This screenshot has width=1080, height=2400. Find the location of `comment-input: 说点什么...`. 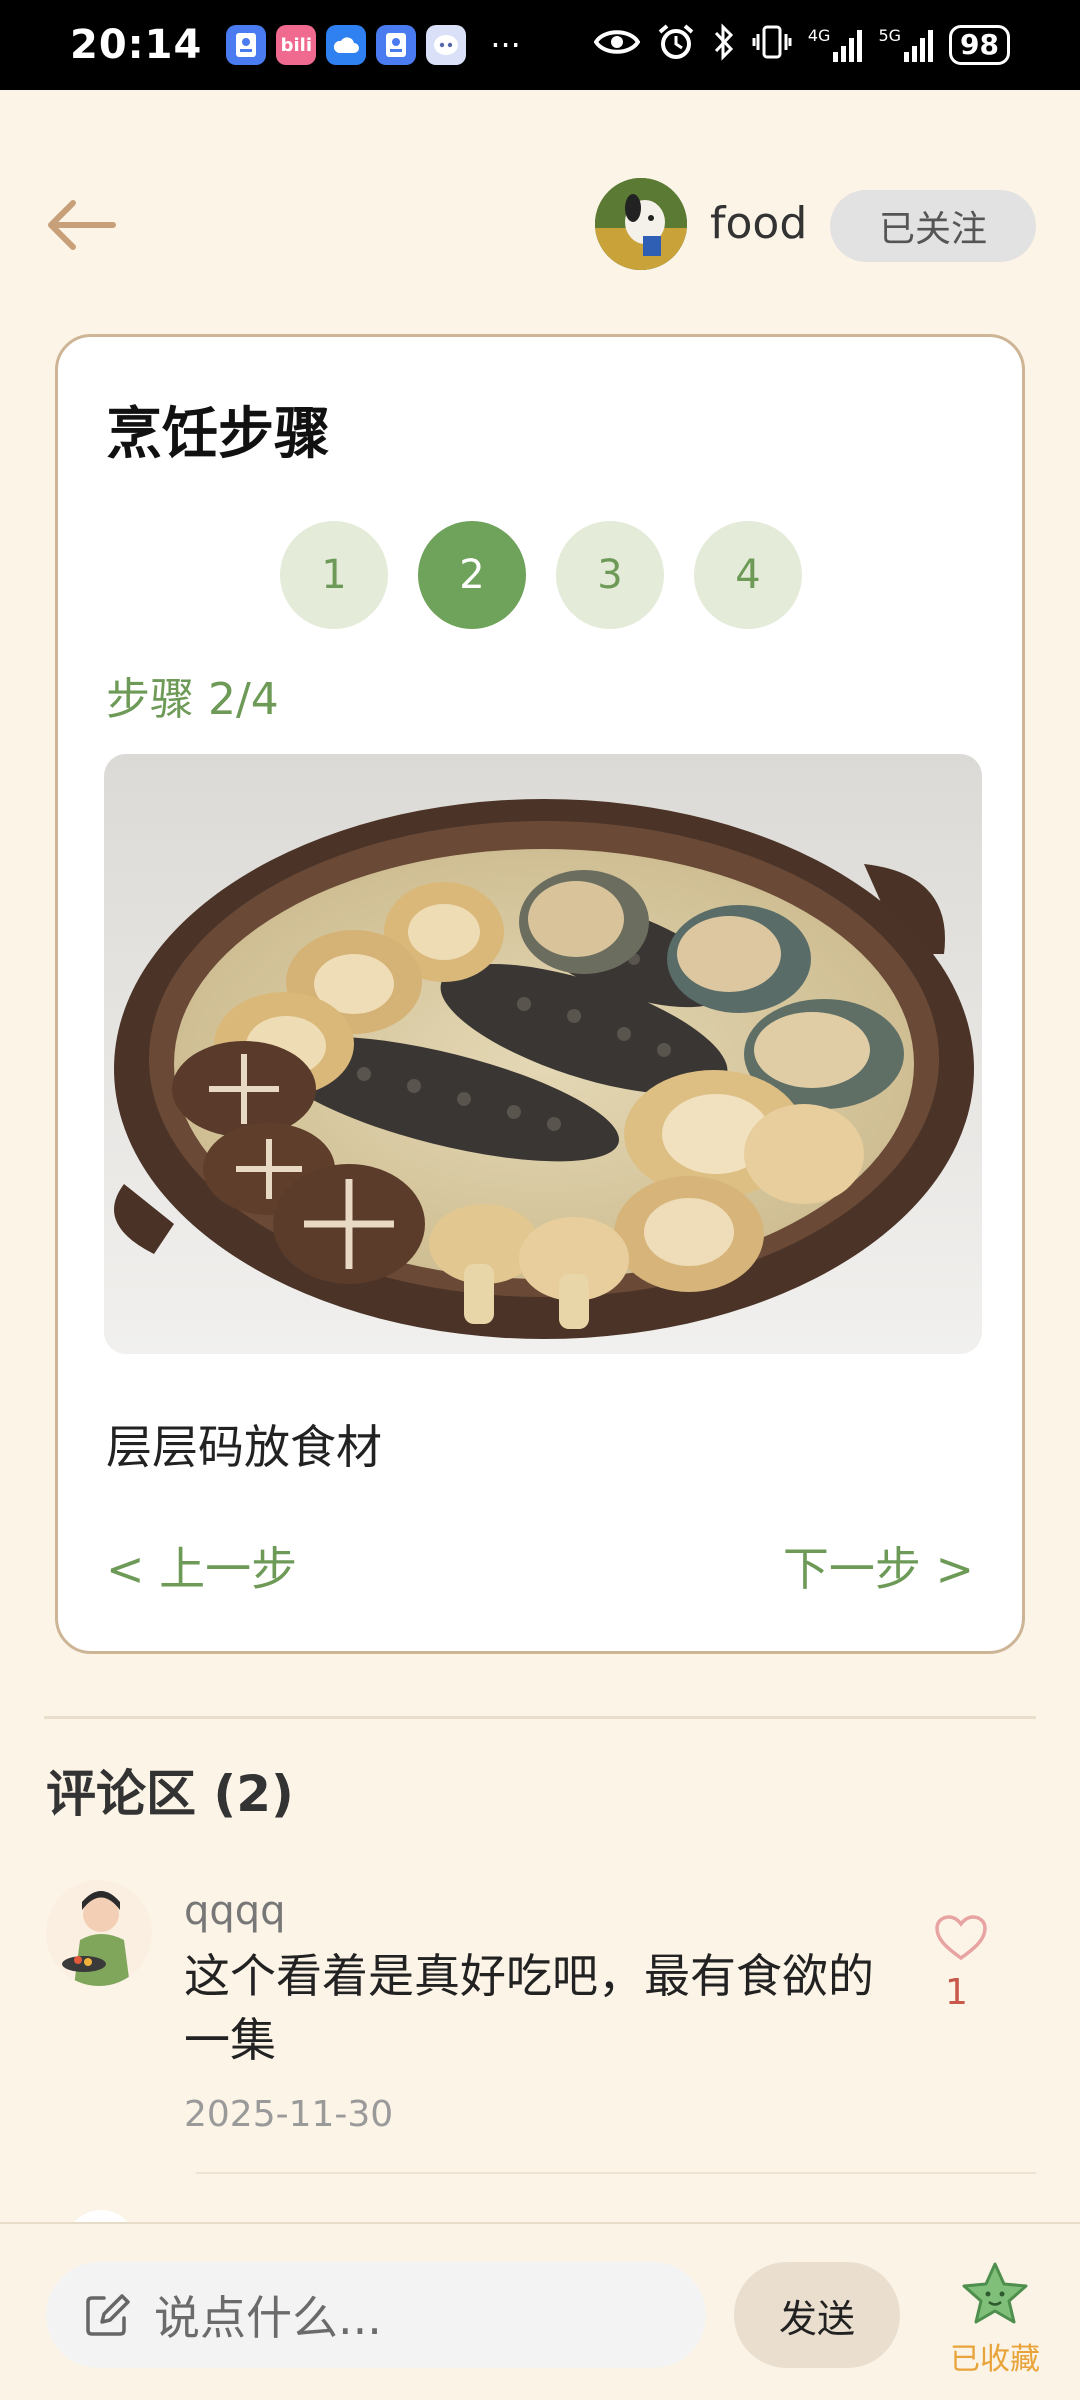

comment-input: 说点什么... is located at coordinates (376, 2315).